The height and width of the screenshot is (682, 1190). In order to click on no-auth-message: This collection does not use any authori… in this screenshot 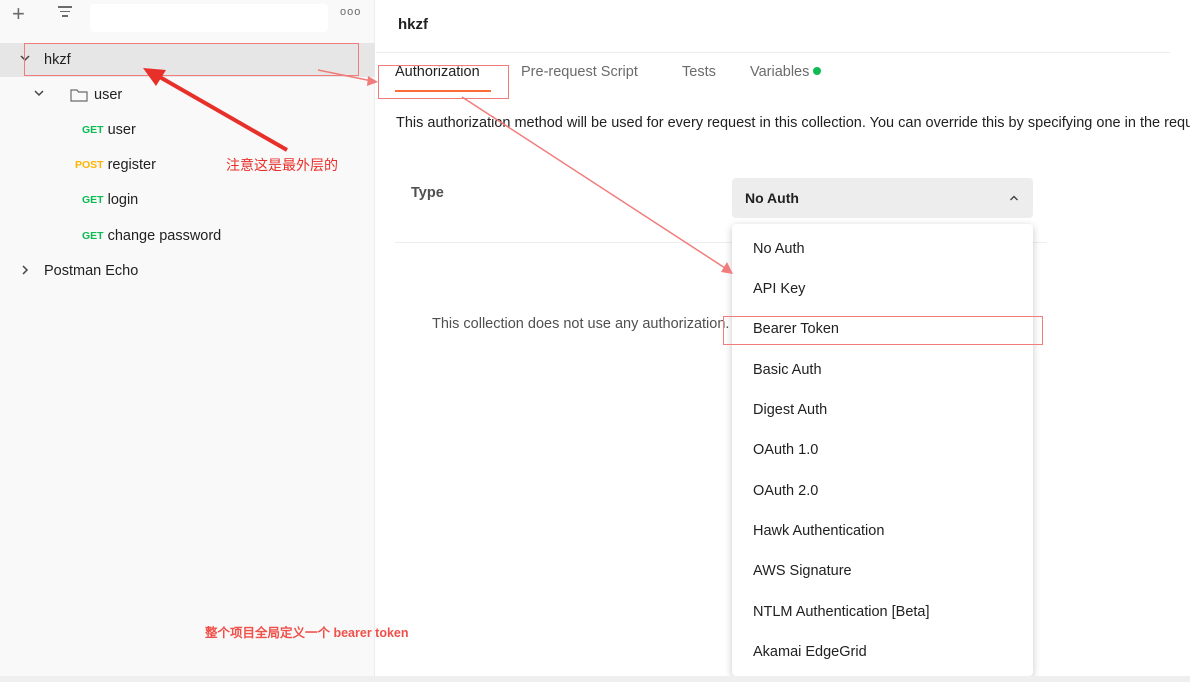, I will do `click(581, 324)`.